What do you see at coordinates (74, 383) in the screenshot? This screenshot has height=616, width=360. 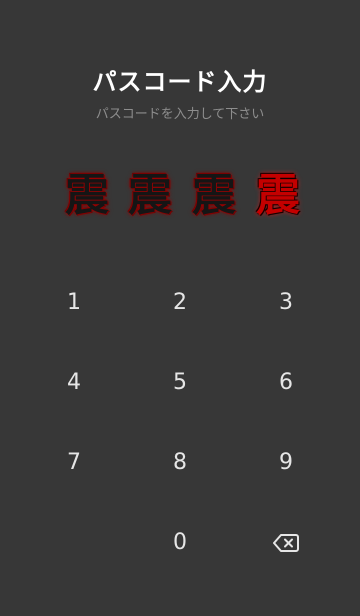 I see `key-4: 4` at bounding box center [74, 383].